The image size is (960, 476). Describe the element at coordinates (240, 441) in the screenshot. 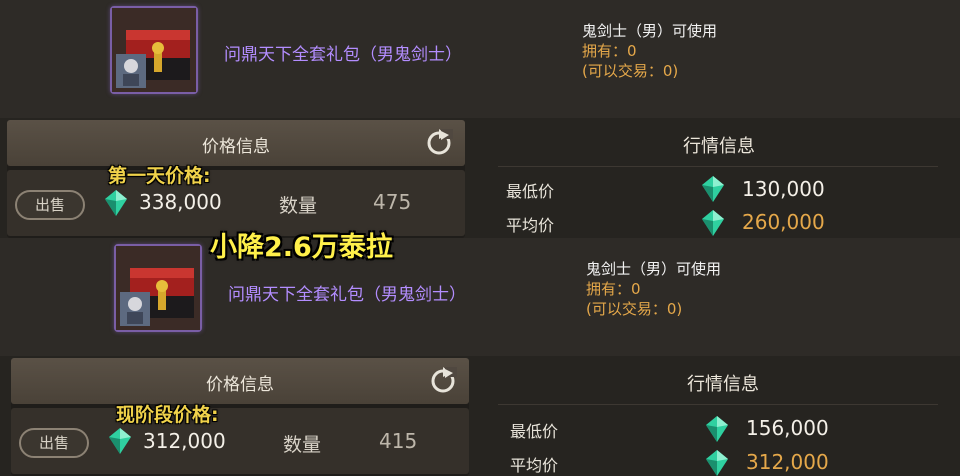

I see `sell-row: 出售 312,000 数量 415` at that location.